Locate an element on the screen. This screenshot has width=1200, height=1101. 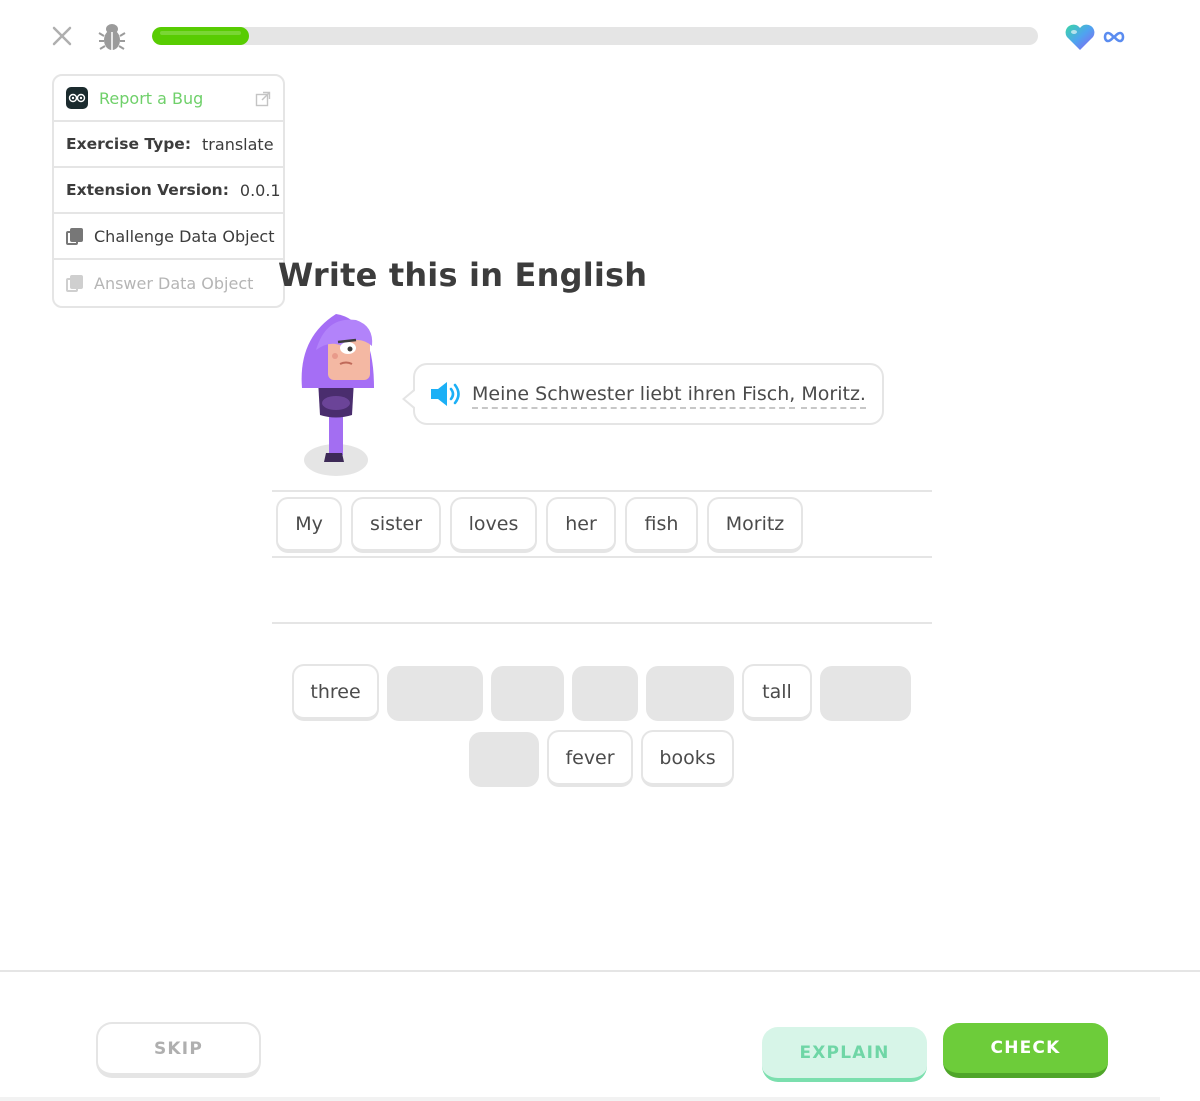
hearts-counter is located at coordinates (1096, 37).